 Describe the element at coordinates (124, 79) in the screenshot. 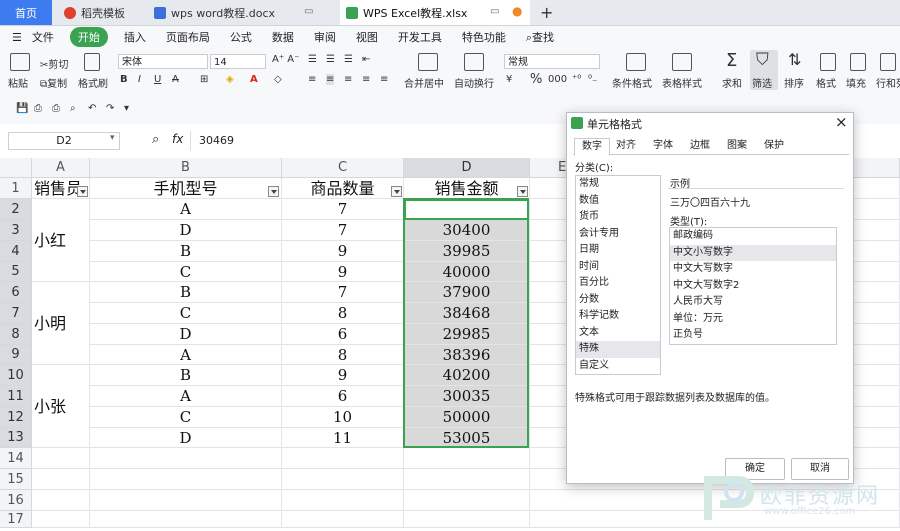

I see `bold-icon: B` at that location.